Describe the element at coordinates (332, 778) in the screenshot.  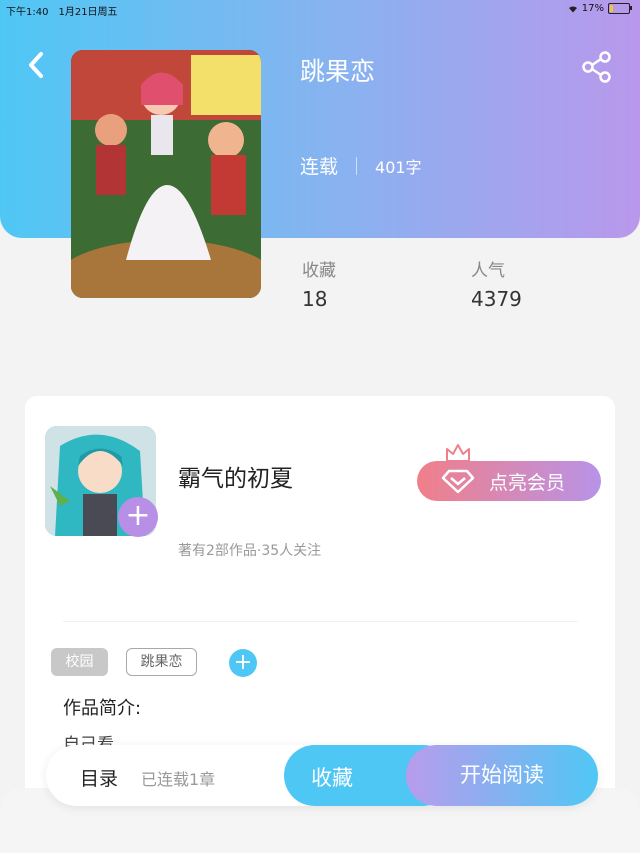
I see `favorite-label: 收藏` at that location.